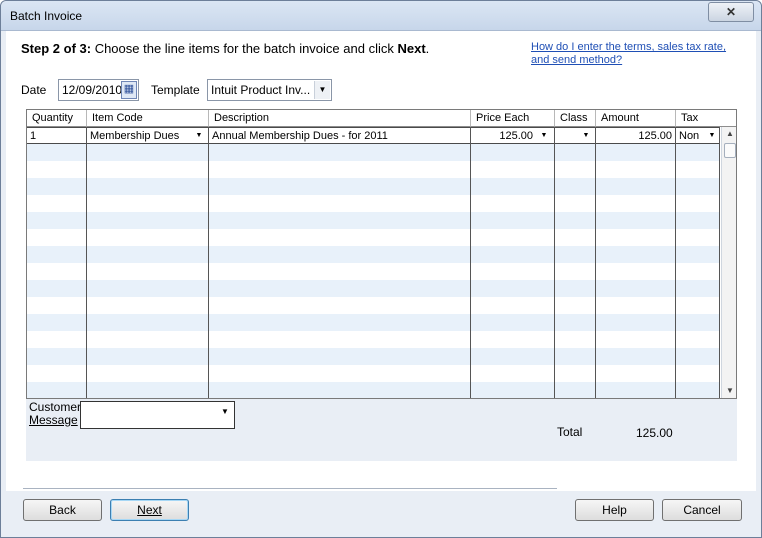 The image size is (762, 538). Describe the element at coordinates (175, 90) in the screenshot. I see `template-label: Template` at that location.